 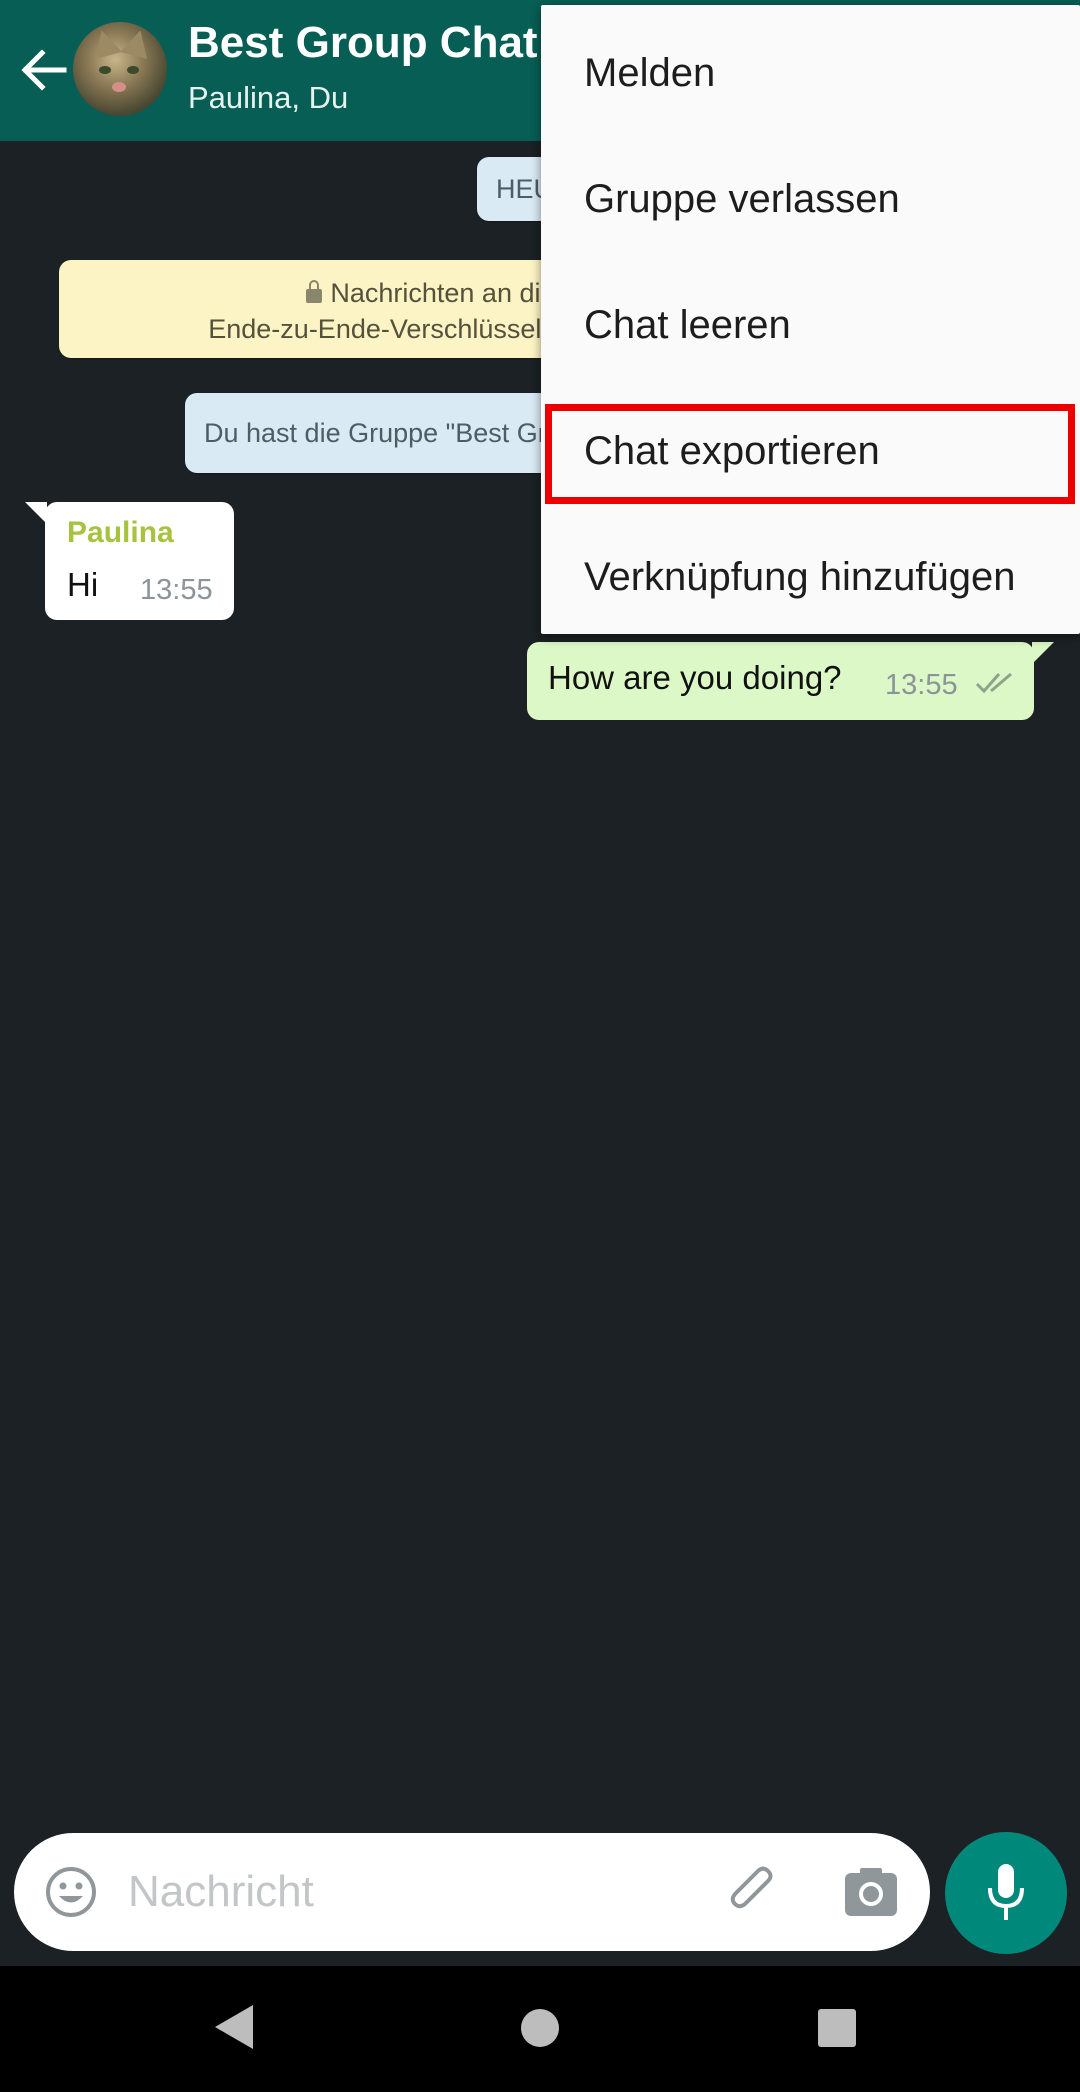 What do you see at coordinates (221, 1892) in the screenshot?
I see `message-input: Nachricht` at bounding box center [221, 1892].